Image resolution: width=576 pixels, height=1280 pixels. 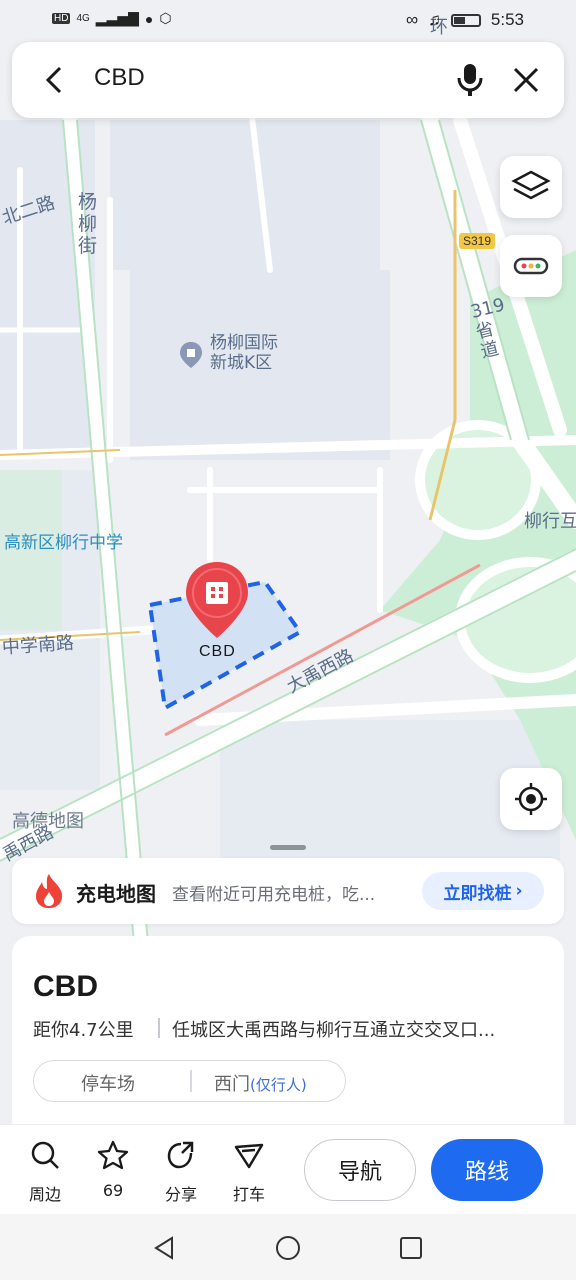 I want to click on app-icon: ⬡, so click(x=165, y=18).